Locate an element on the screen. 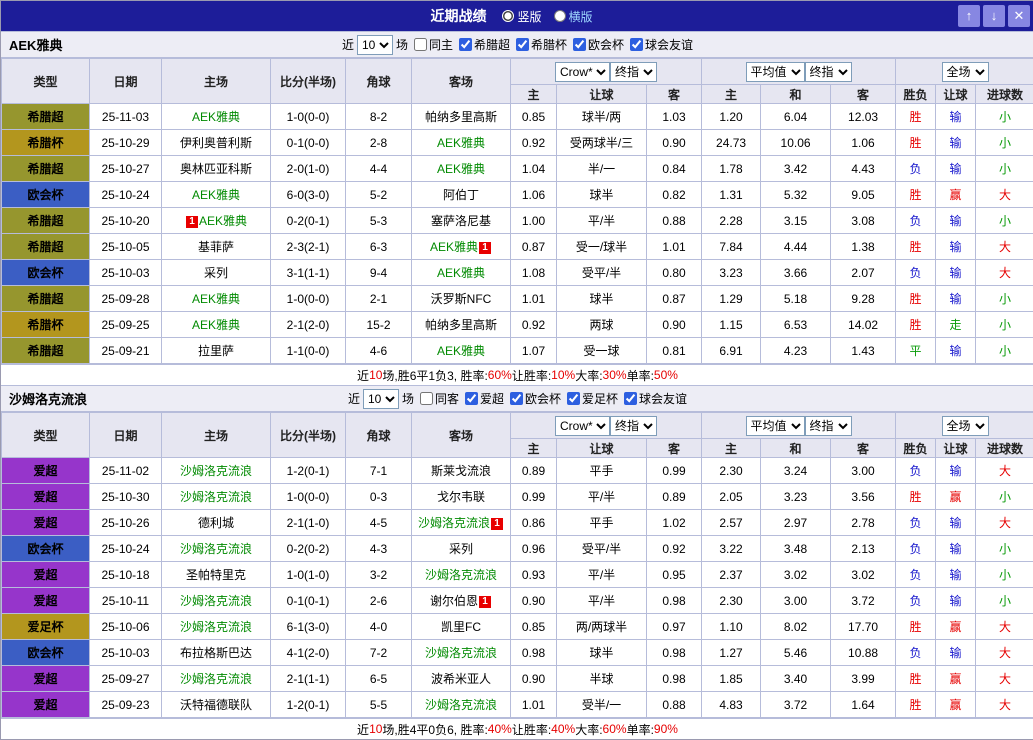 The width and height of the screenshot is (1033, 740). team-name: 阿伯丁 is located at coordinates (461, 195).